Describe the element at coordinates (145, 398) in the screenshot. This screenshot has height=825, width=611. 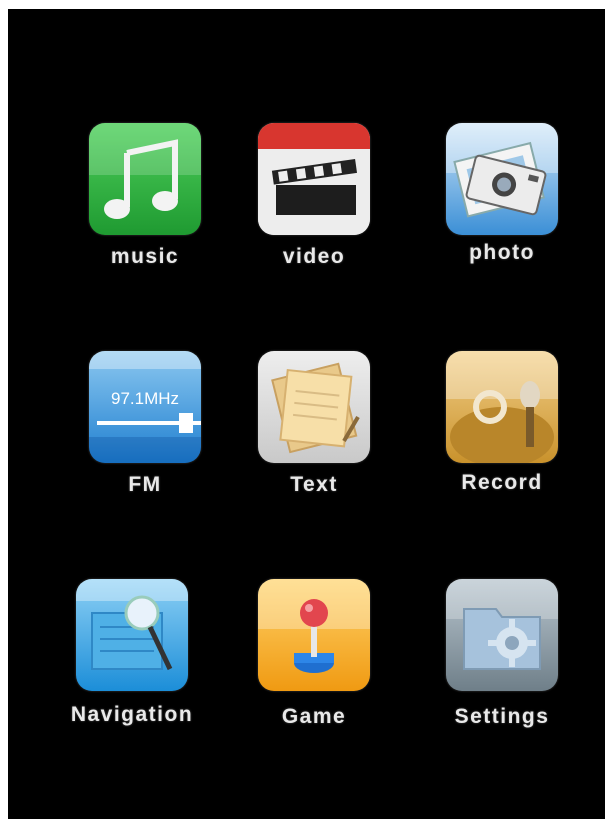
I see `fm-frequency-display: 97.1MHz` at that location.